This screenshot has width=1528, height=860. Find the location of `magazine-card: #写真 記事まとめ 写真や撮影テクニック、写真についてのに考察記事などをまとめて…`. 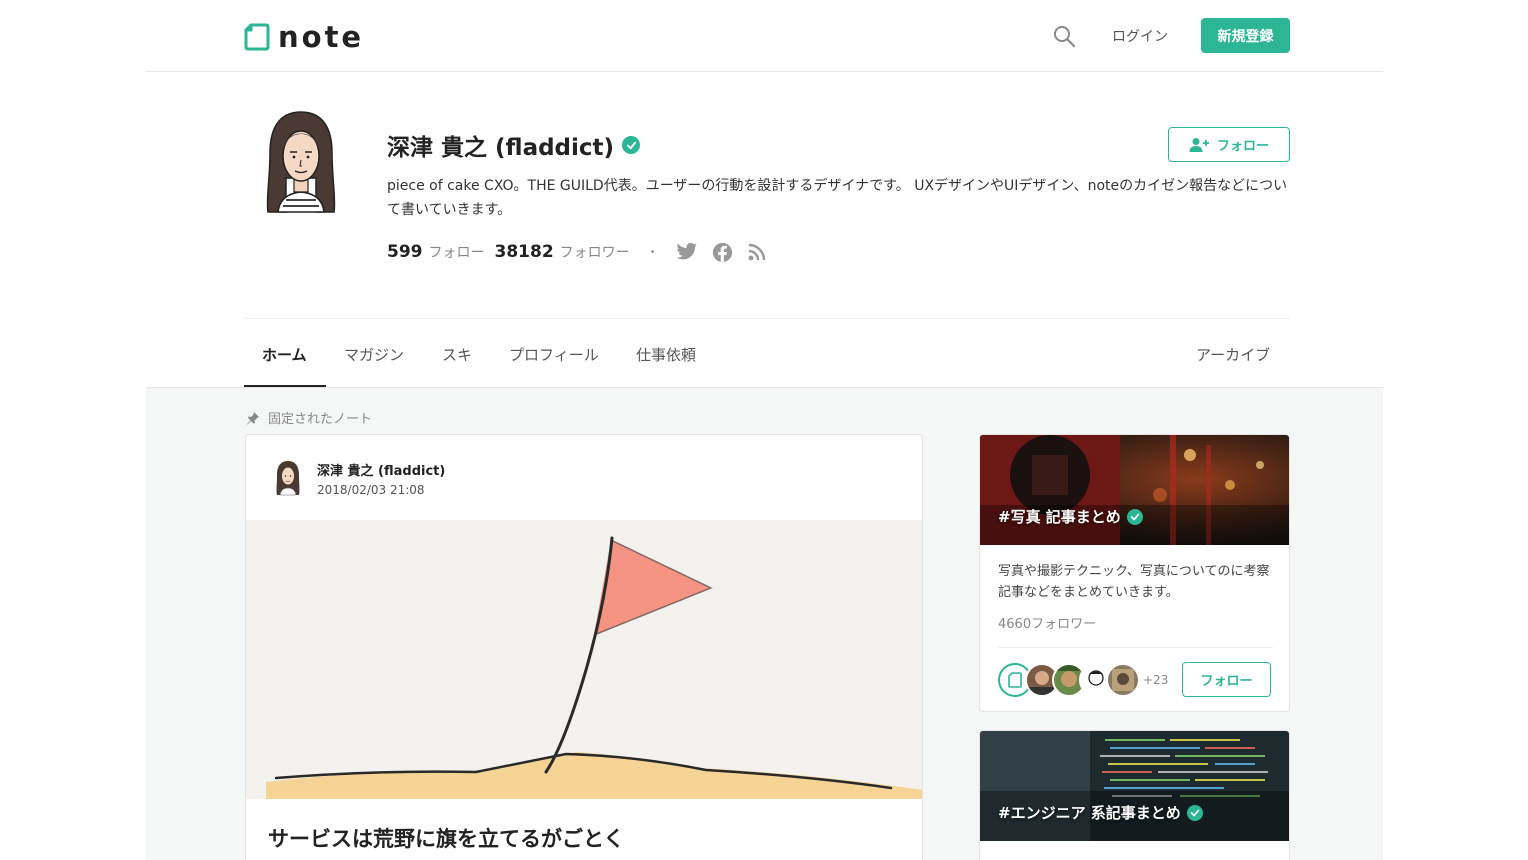

magazine-card: #写真 記事まとめ 写真や撮影テクニック、写真についてのに考察記事などをまとめて… is located at coordinates (1134, 573).